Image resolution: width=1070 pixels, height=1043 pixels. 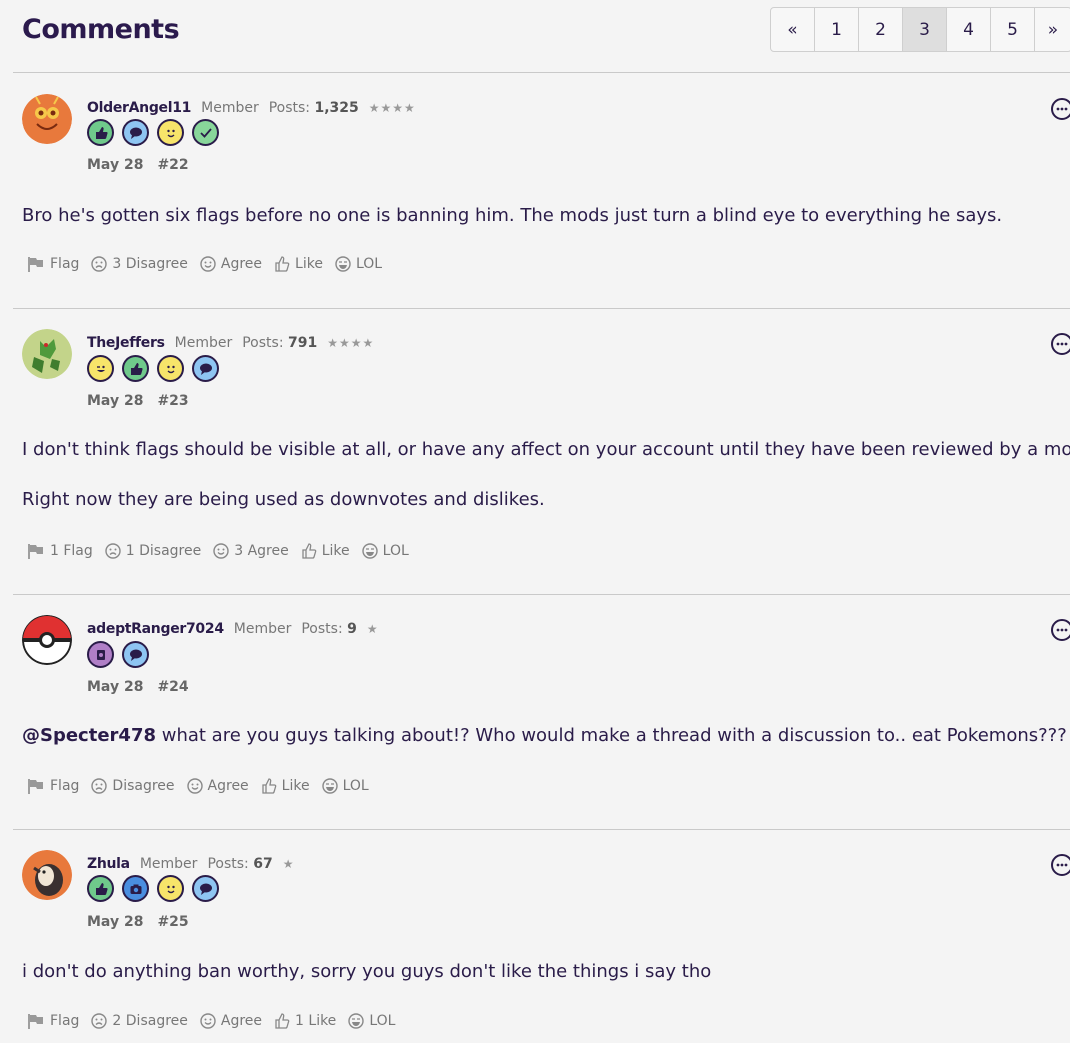 I want to click on reaction-bar: Flag 3 Disagree Agree Like LOL, so click(x=204, y=264).